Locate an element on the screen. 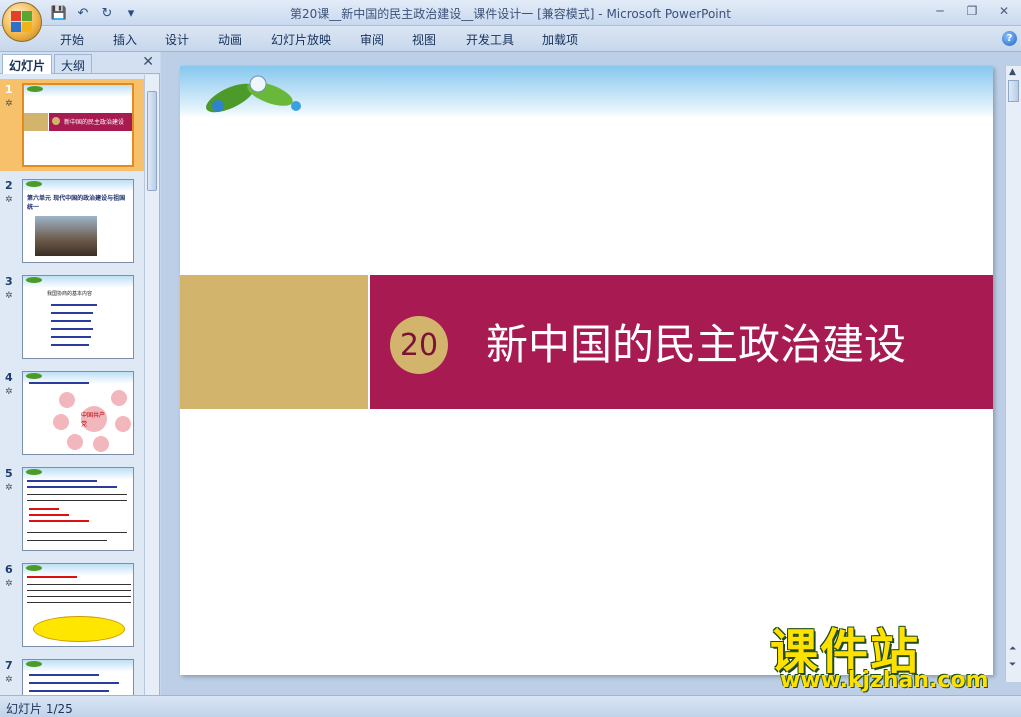  slide-number: 3 is located at coordinates (9, 281).